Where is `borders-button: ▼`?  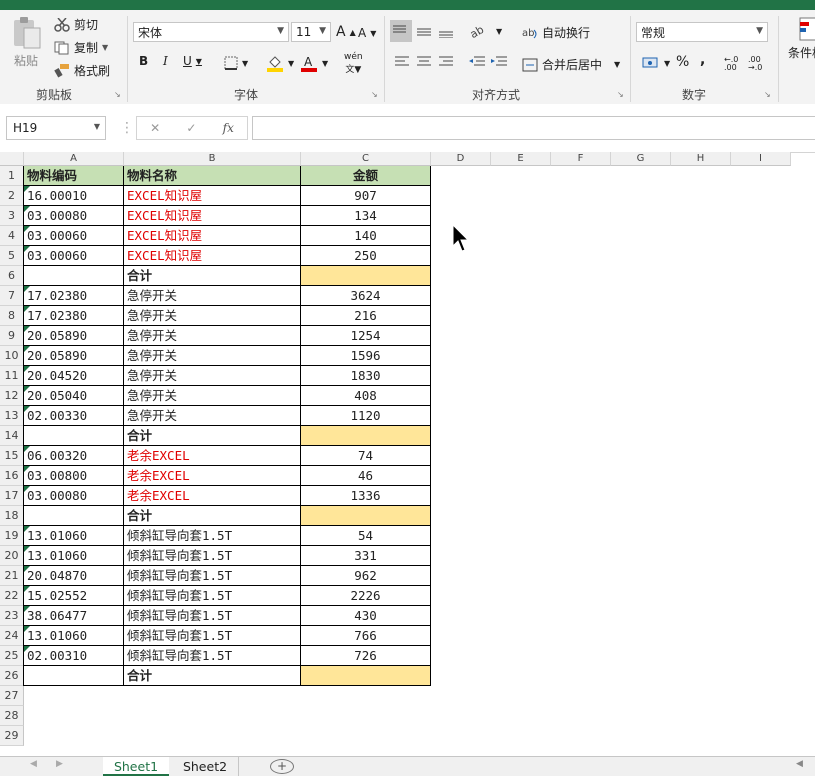
borders-button: ▼ is located at coordinates (236, 63).